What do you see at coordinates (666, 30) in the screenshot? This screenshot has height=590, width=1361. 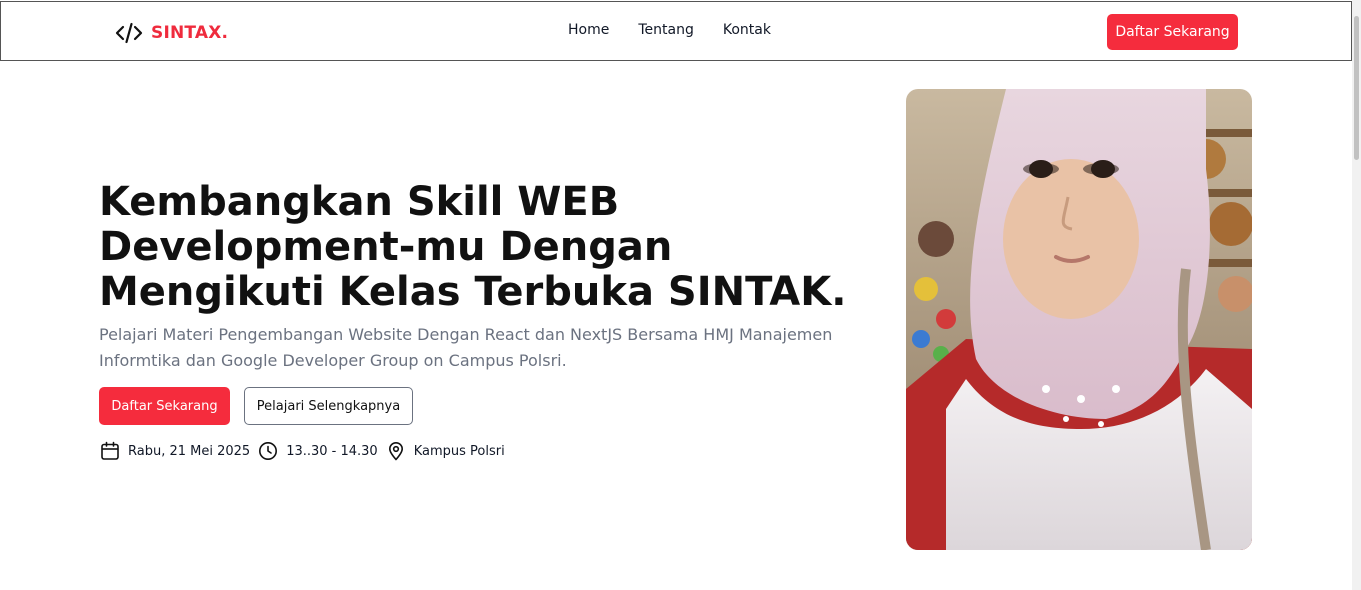 I see `nav-link-tentang: Tentang` at bounding box center [666, 30].